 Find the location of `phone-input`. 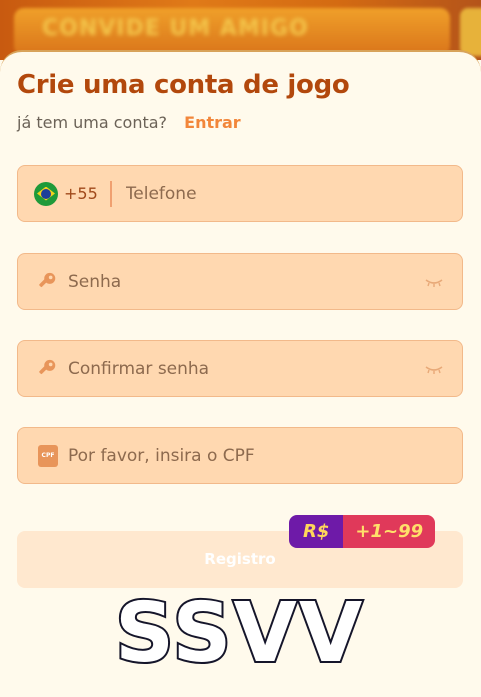

phone-input is located at coordinates (293, 193).